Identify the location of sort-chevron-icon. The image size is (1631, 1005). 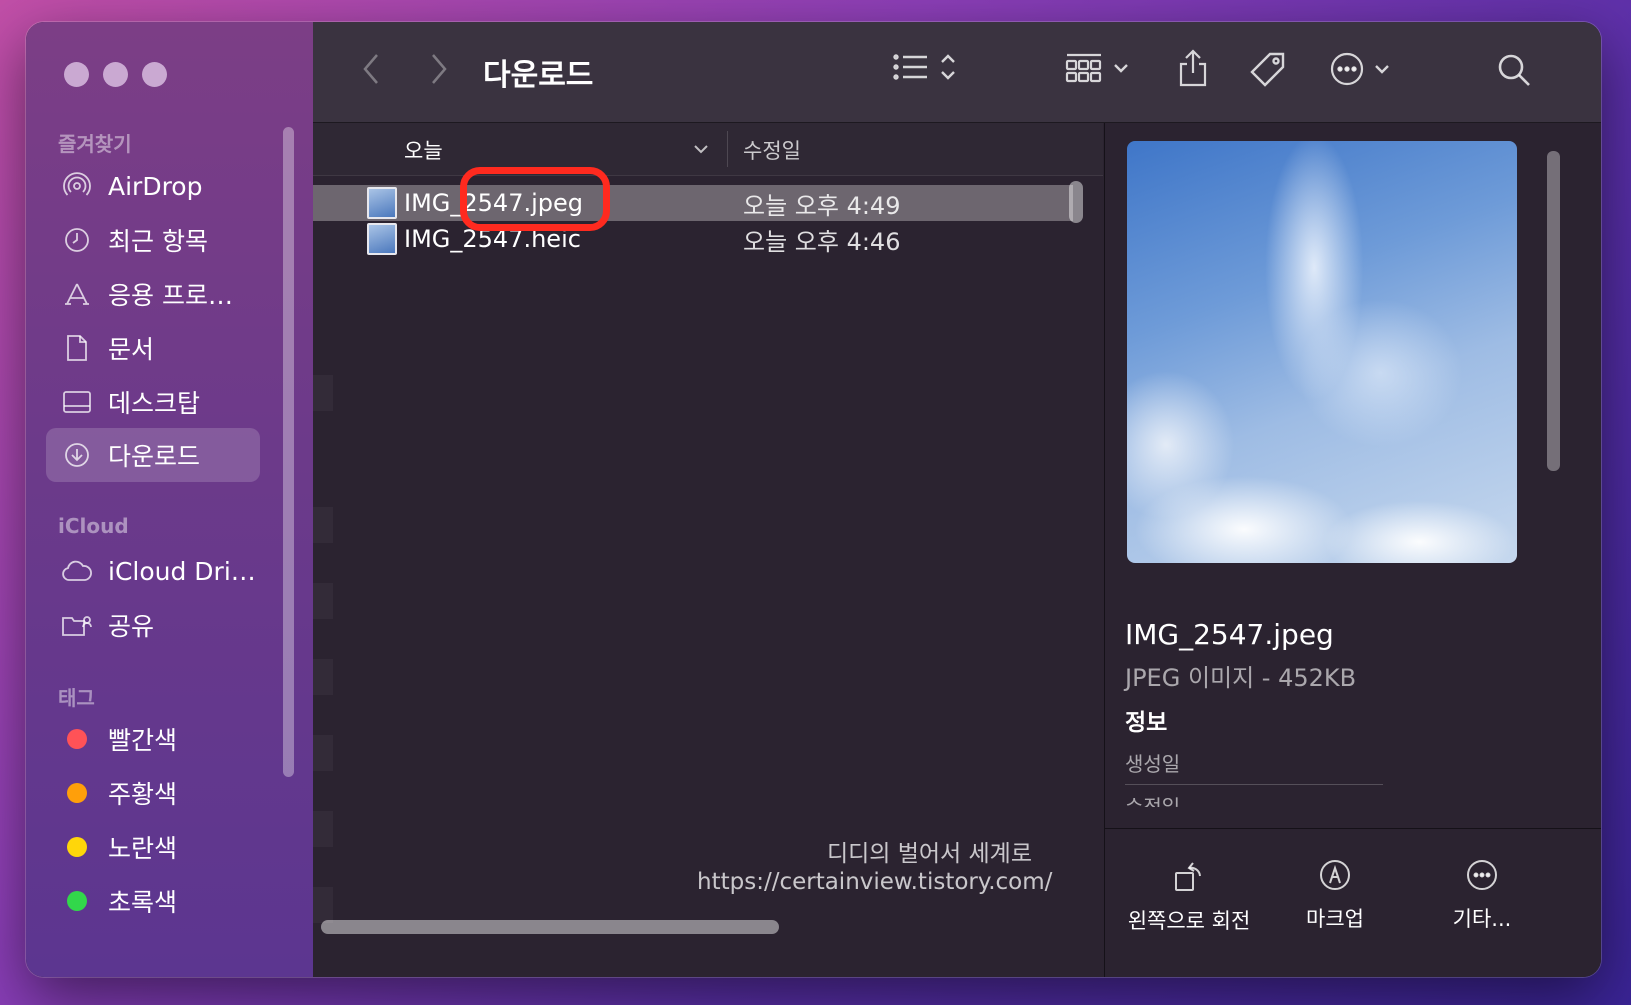
(701, 149).